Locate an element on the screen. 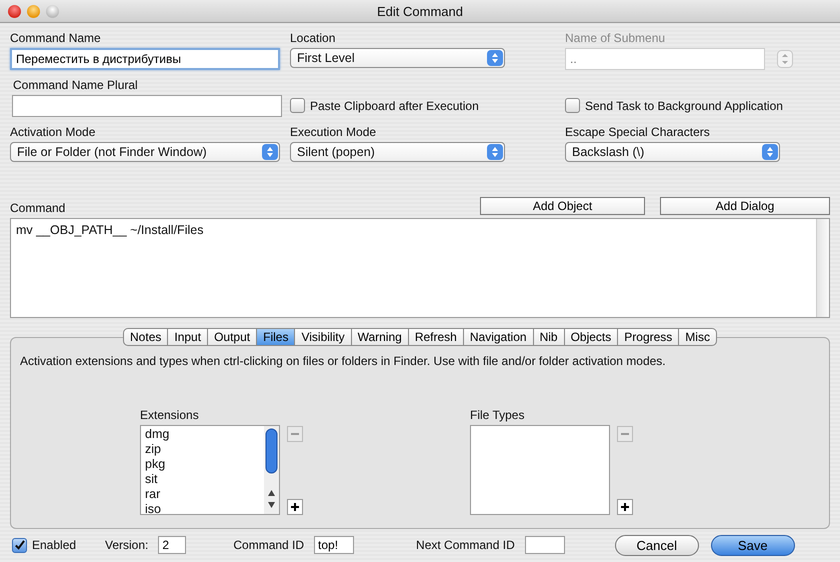 The height and width of the screenshot is (562, 840). command-name-field: Переместить в дистрибутивы is located at coordinates (145, 59).